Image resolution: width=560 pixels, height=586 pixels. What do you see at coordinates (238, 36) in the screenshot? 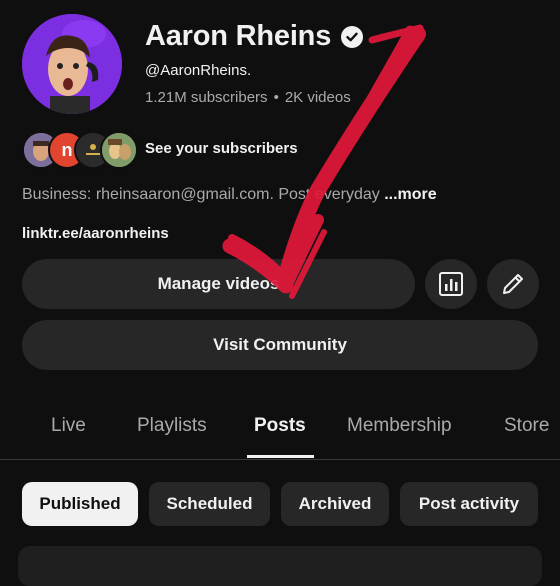
I see `channel-name: Aaron Rheins` at bounding box center [238, 36].